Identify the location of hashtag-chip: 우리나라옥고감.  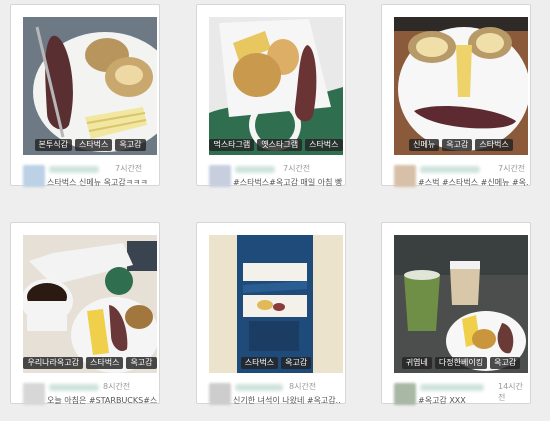
(53, 363).